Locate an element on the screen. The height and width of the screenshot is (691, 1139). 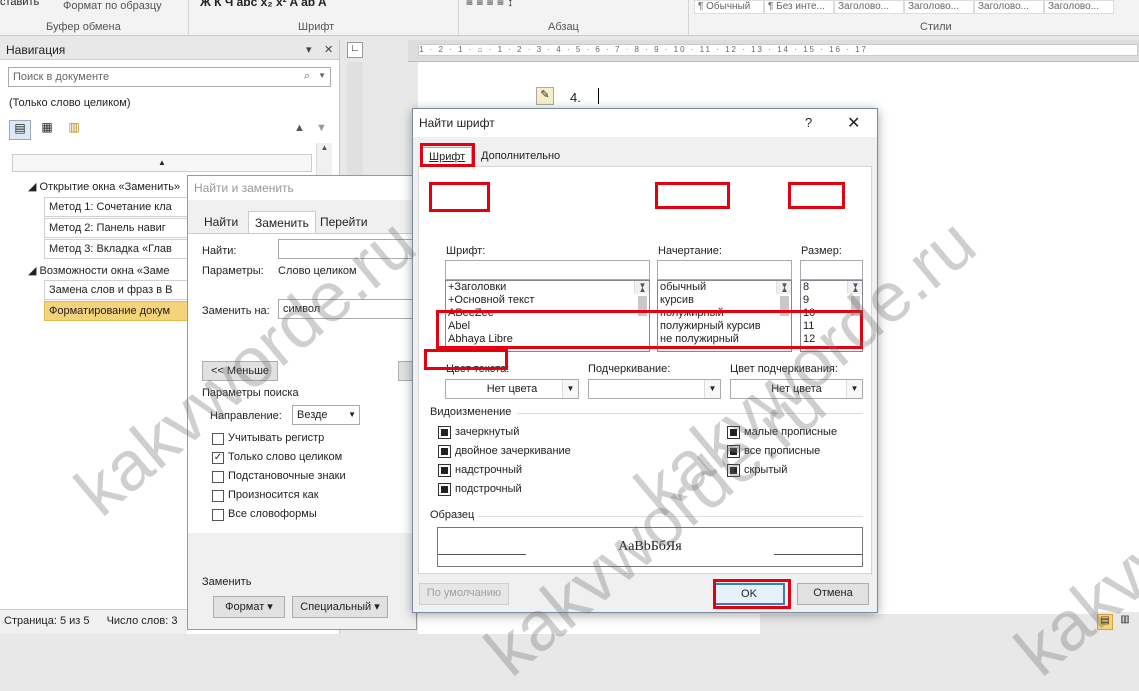
help-icon: ? is located at coordinates (808, 122).